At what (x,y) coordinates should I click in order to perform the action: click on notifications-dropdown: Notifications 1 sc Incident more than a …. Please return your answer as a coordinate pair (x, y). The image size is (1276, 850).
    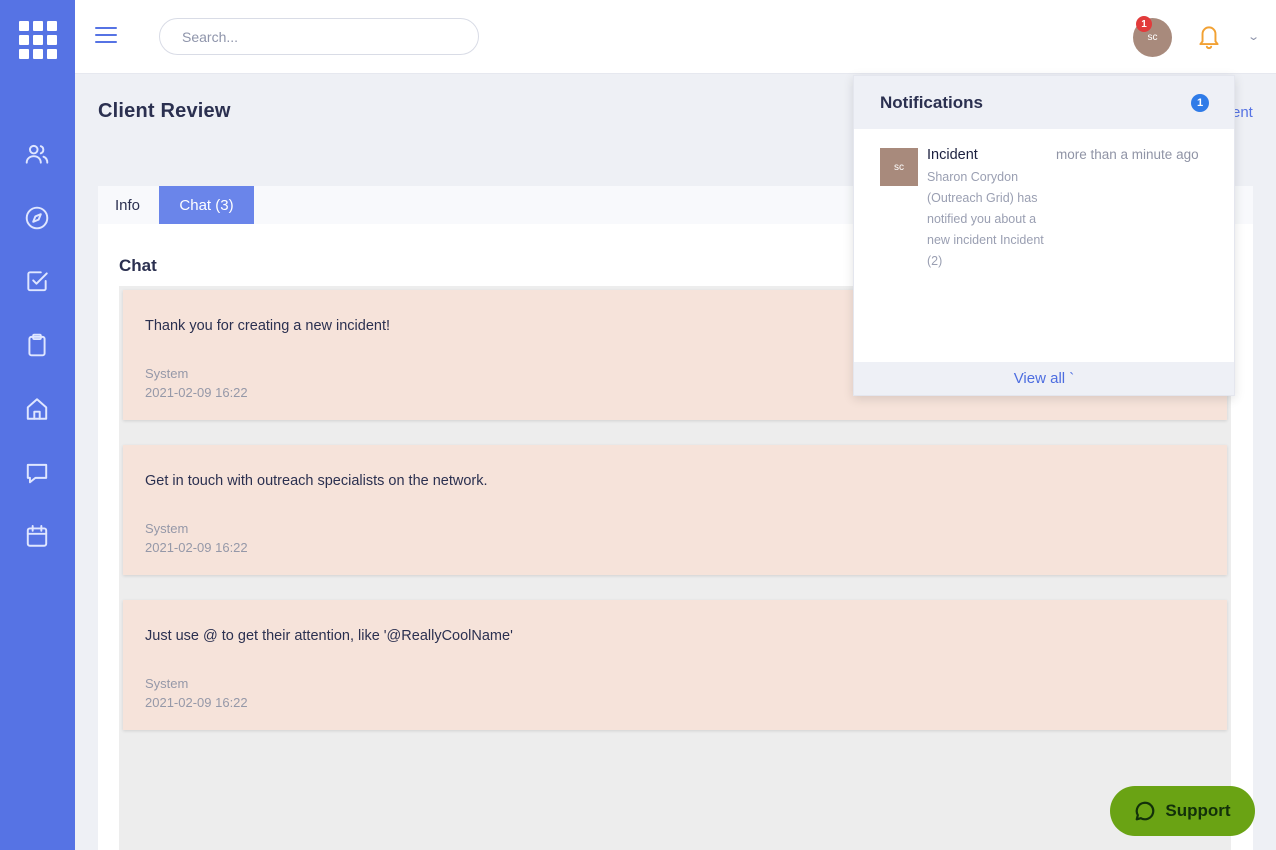
    Looking at the image, I should click on (1044, 235).